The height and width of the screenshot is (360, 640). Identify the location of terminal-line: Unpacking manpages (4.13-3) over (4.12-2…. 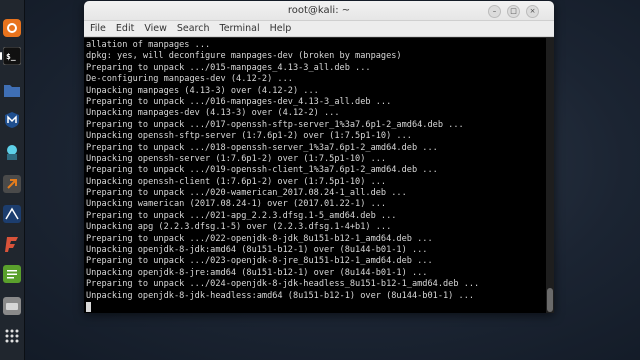
(202, 90).